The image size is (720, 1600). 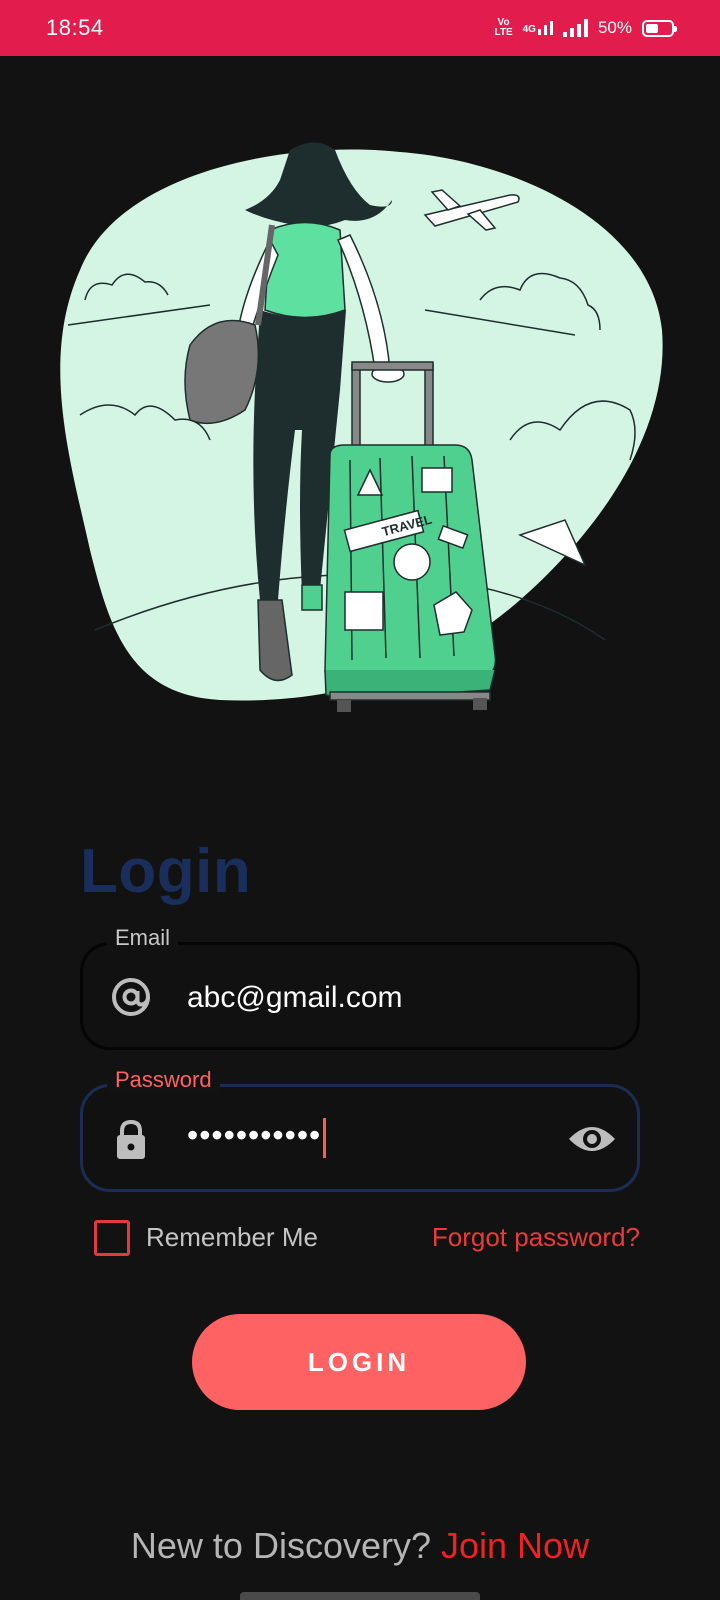 I want to click on text-caret, so click(x=325, y=1137).